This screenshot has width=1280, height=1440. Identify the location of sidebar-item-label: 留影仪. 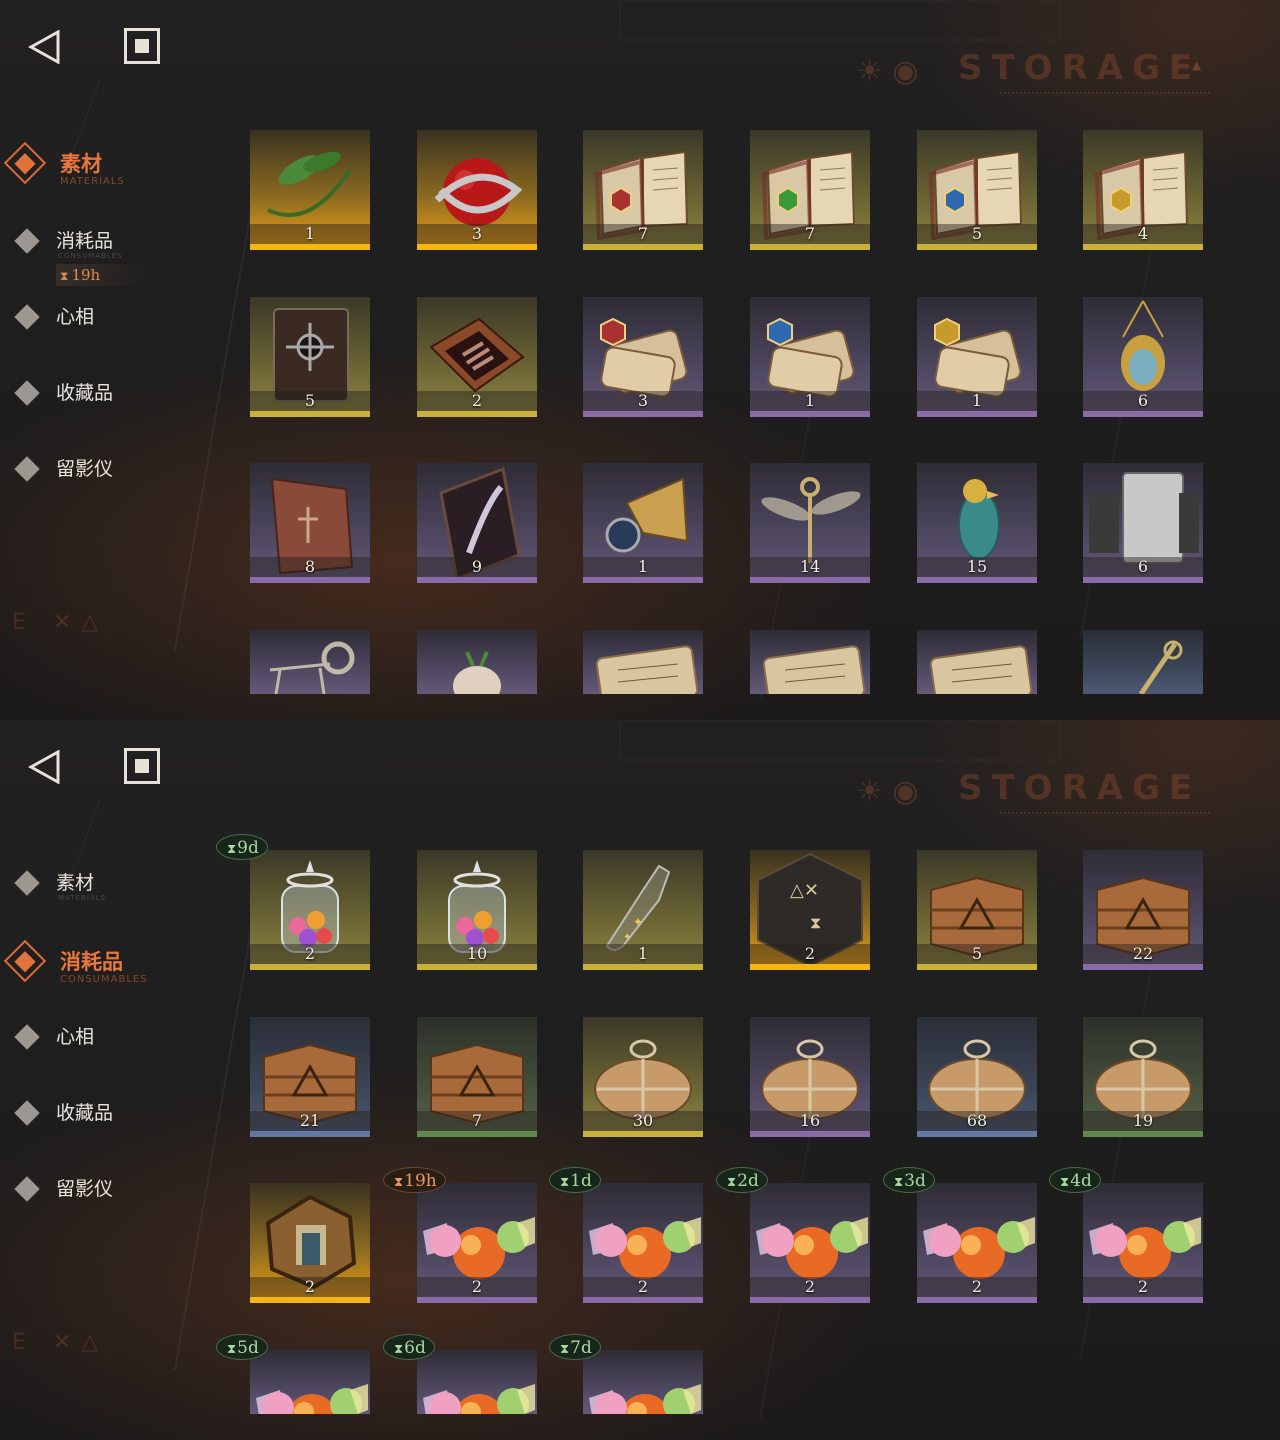
(85, 1189).